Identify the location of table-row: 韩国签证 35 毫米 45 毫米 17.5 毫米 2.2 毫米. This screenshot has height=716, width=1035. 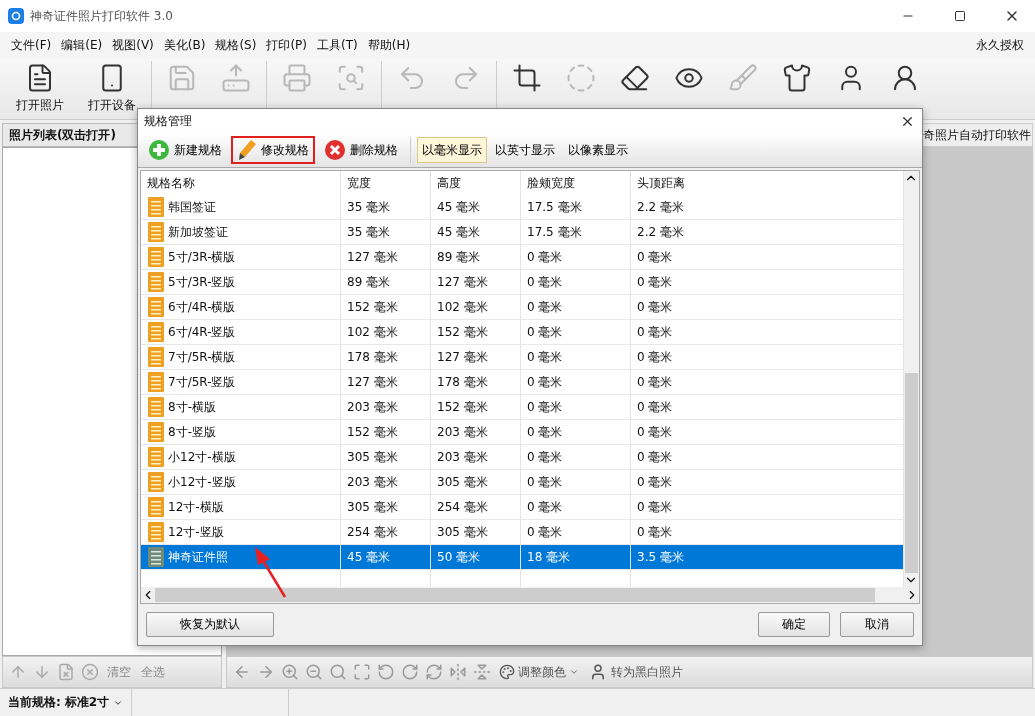
(522, 207).